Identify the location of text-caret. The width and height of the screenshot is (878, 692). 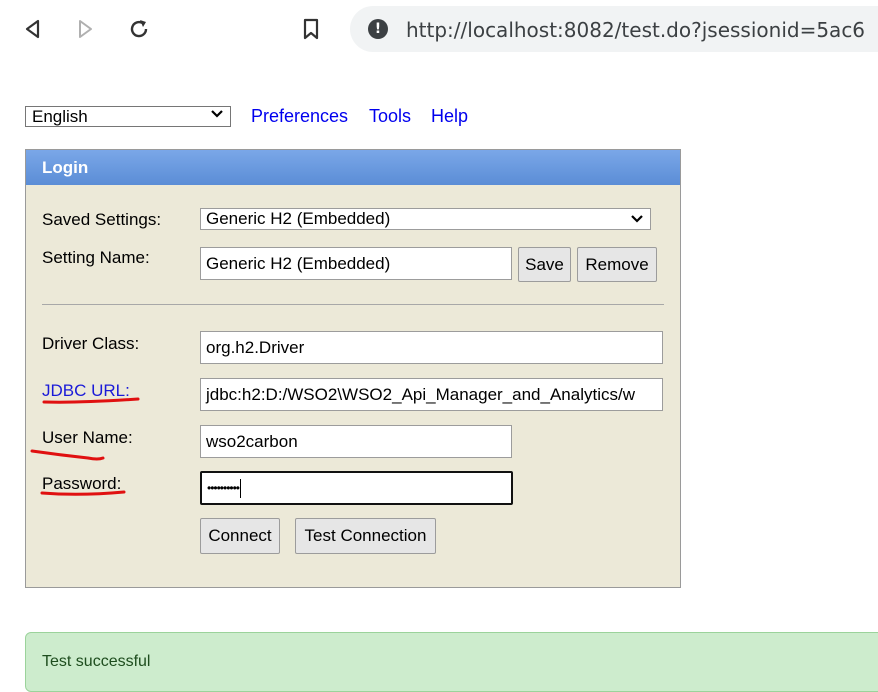
(241, 488).